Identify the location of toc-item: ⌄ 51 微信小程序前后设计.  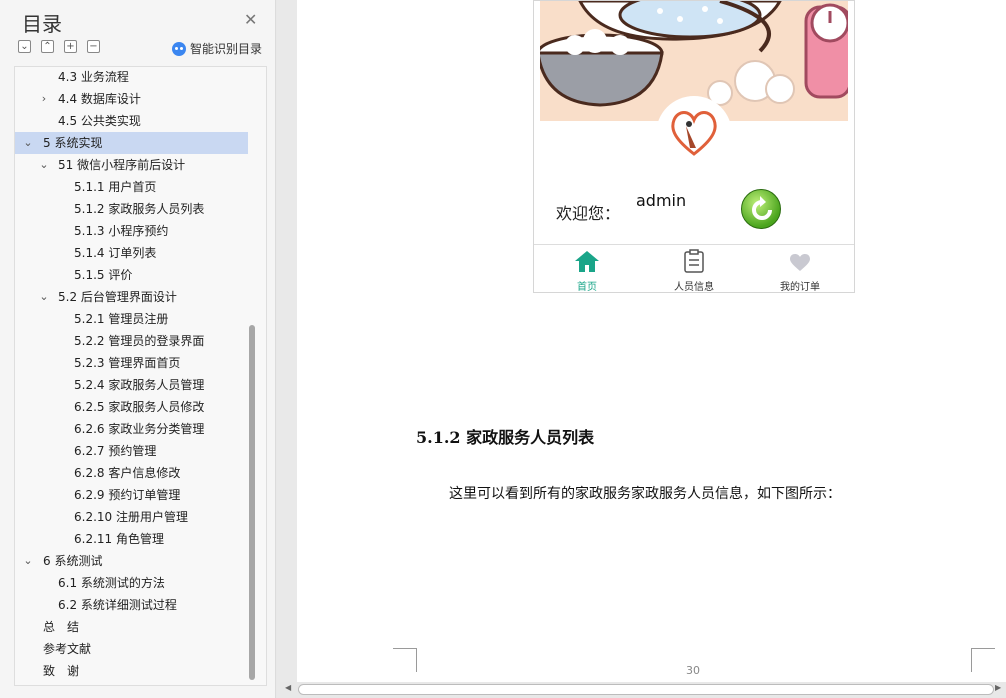
(131, 165).